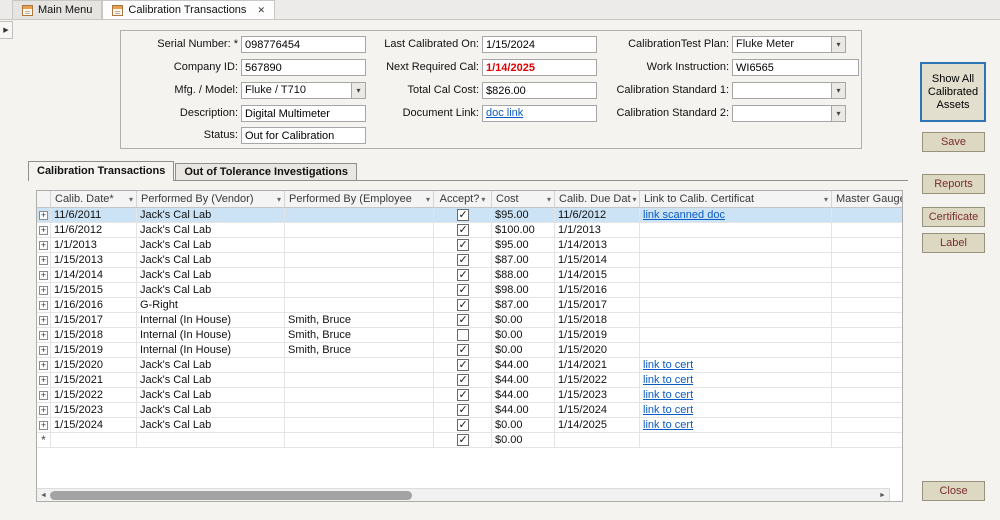 This screenshot has height=520, width=1000. I want to click on cell-calib-date: 1/15/2022, so click(94, 395).